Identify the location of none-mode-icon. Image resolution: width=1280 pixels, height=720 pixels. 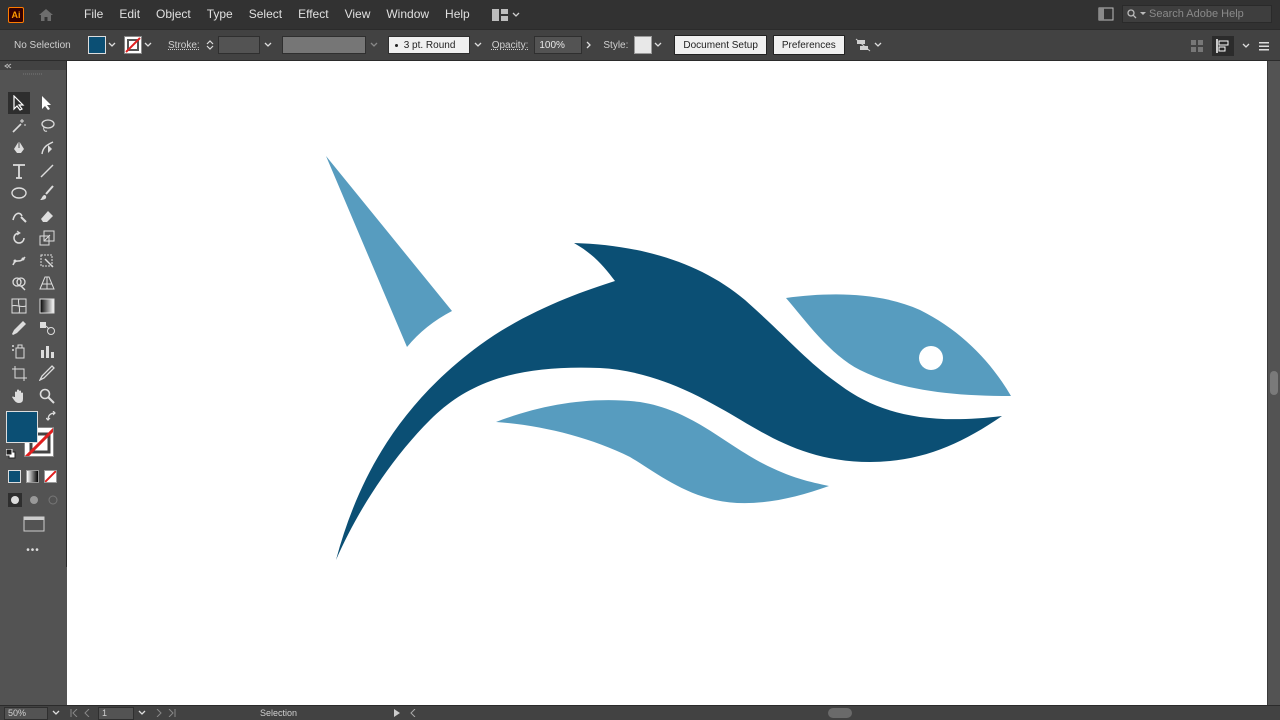
(50, 476).